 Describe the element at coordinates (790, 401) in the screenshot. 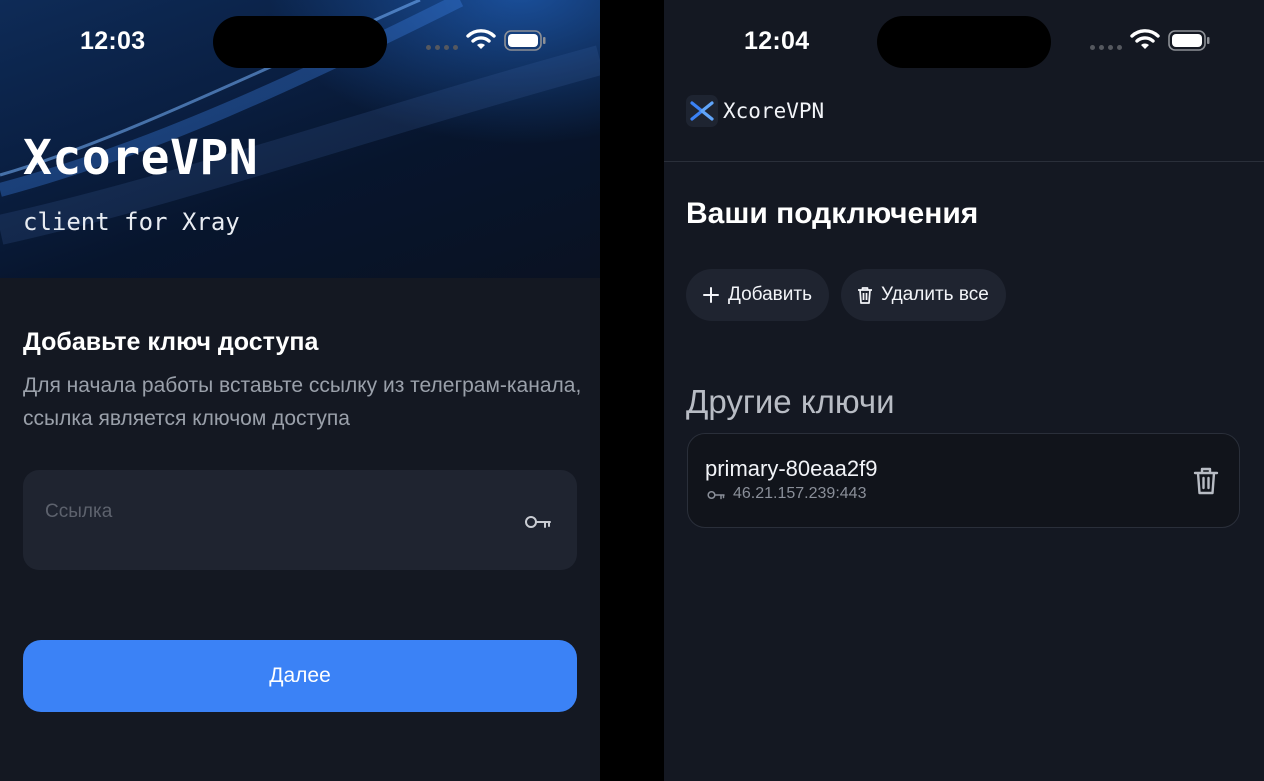

I see `other-keys-title: Другие ключи` at that location.